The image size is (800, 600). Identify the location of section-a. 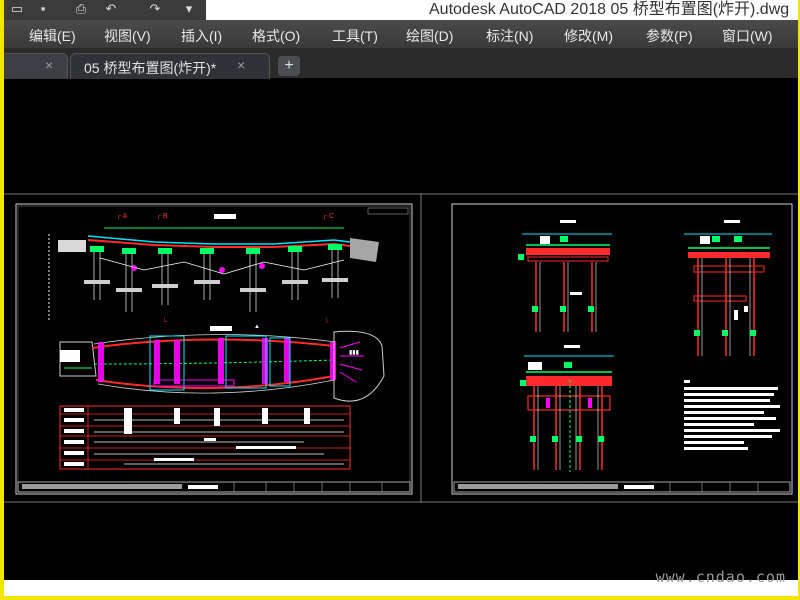
(565, 276).